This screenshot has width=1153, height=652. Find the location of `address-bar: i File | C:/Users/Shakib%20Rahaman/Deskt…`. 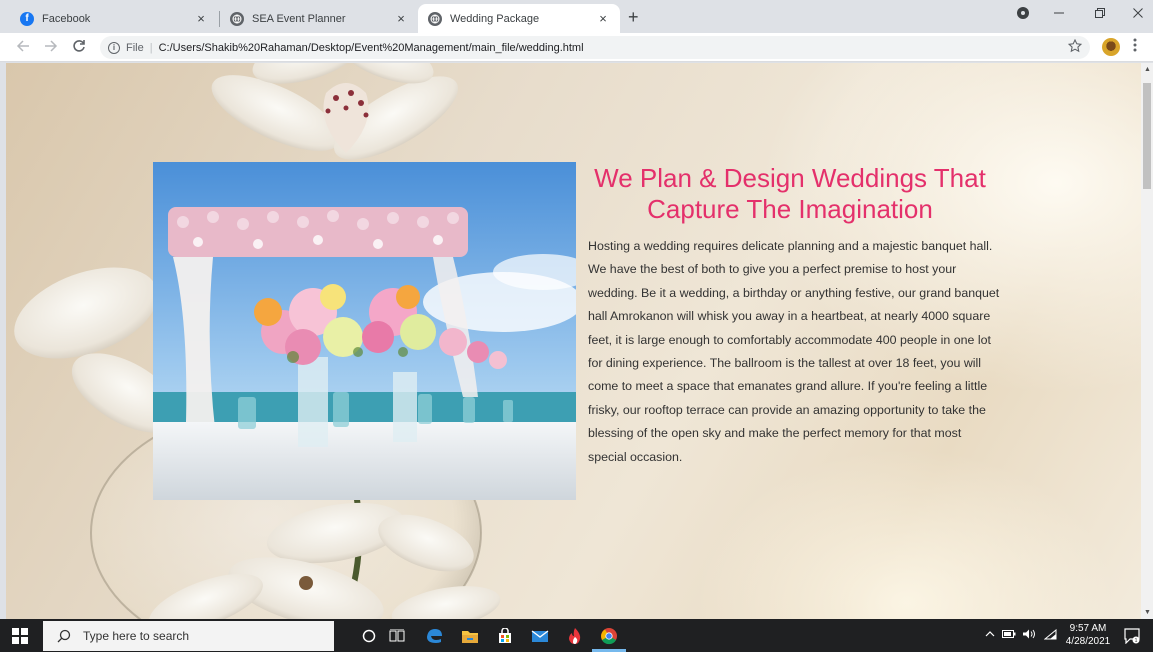

address-bar: i File | C:/Users/Shakib%20Rahaman/Deskt… is located at coordinates (595, 47).